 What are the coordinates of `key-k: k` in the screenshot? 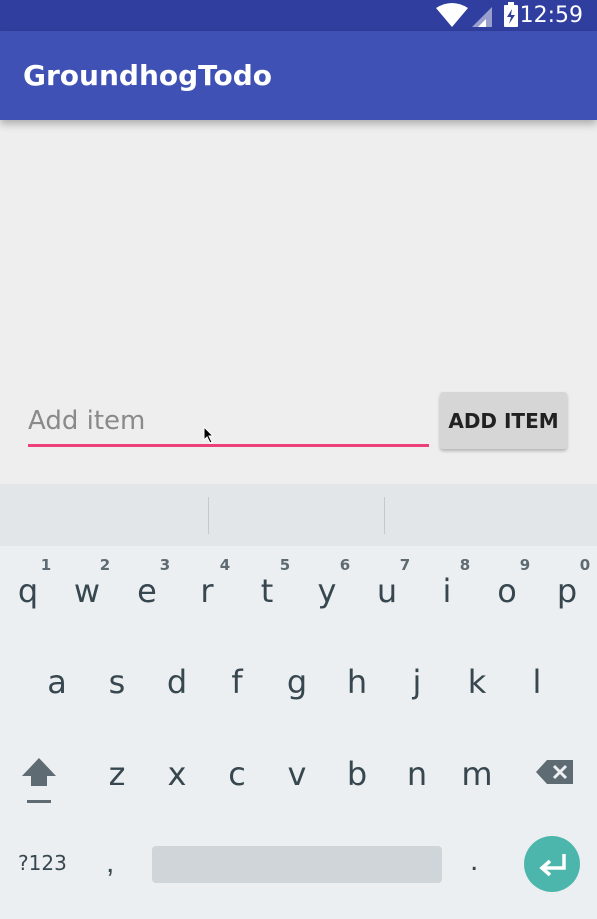 It's located at (477, 682).